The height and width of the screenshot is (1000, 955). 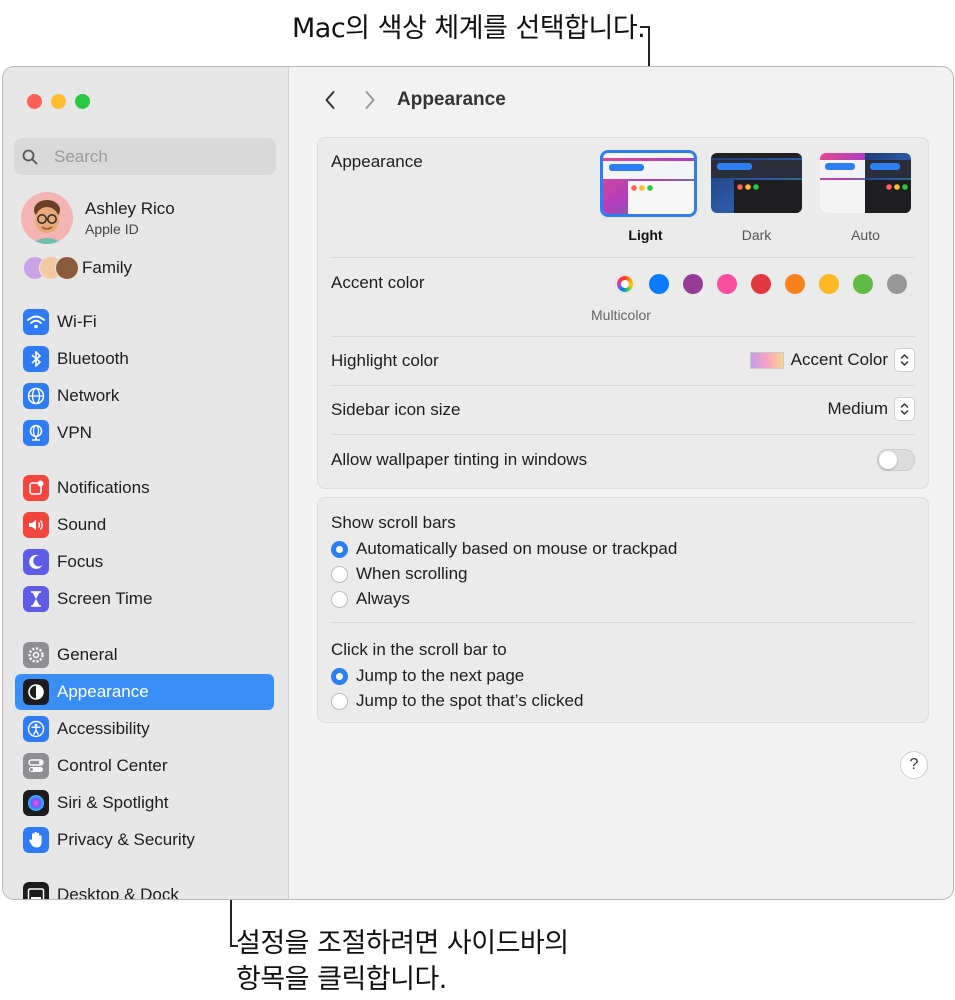 I want to click on sidebar-item-label: Desktop & Dock, so click(x=118, y=892).